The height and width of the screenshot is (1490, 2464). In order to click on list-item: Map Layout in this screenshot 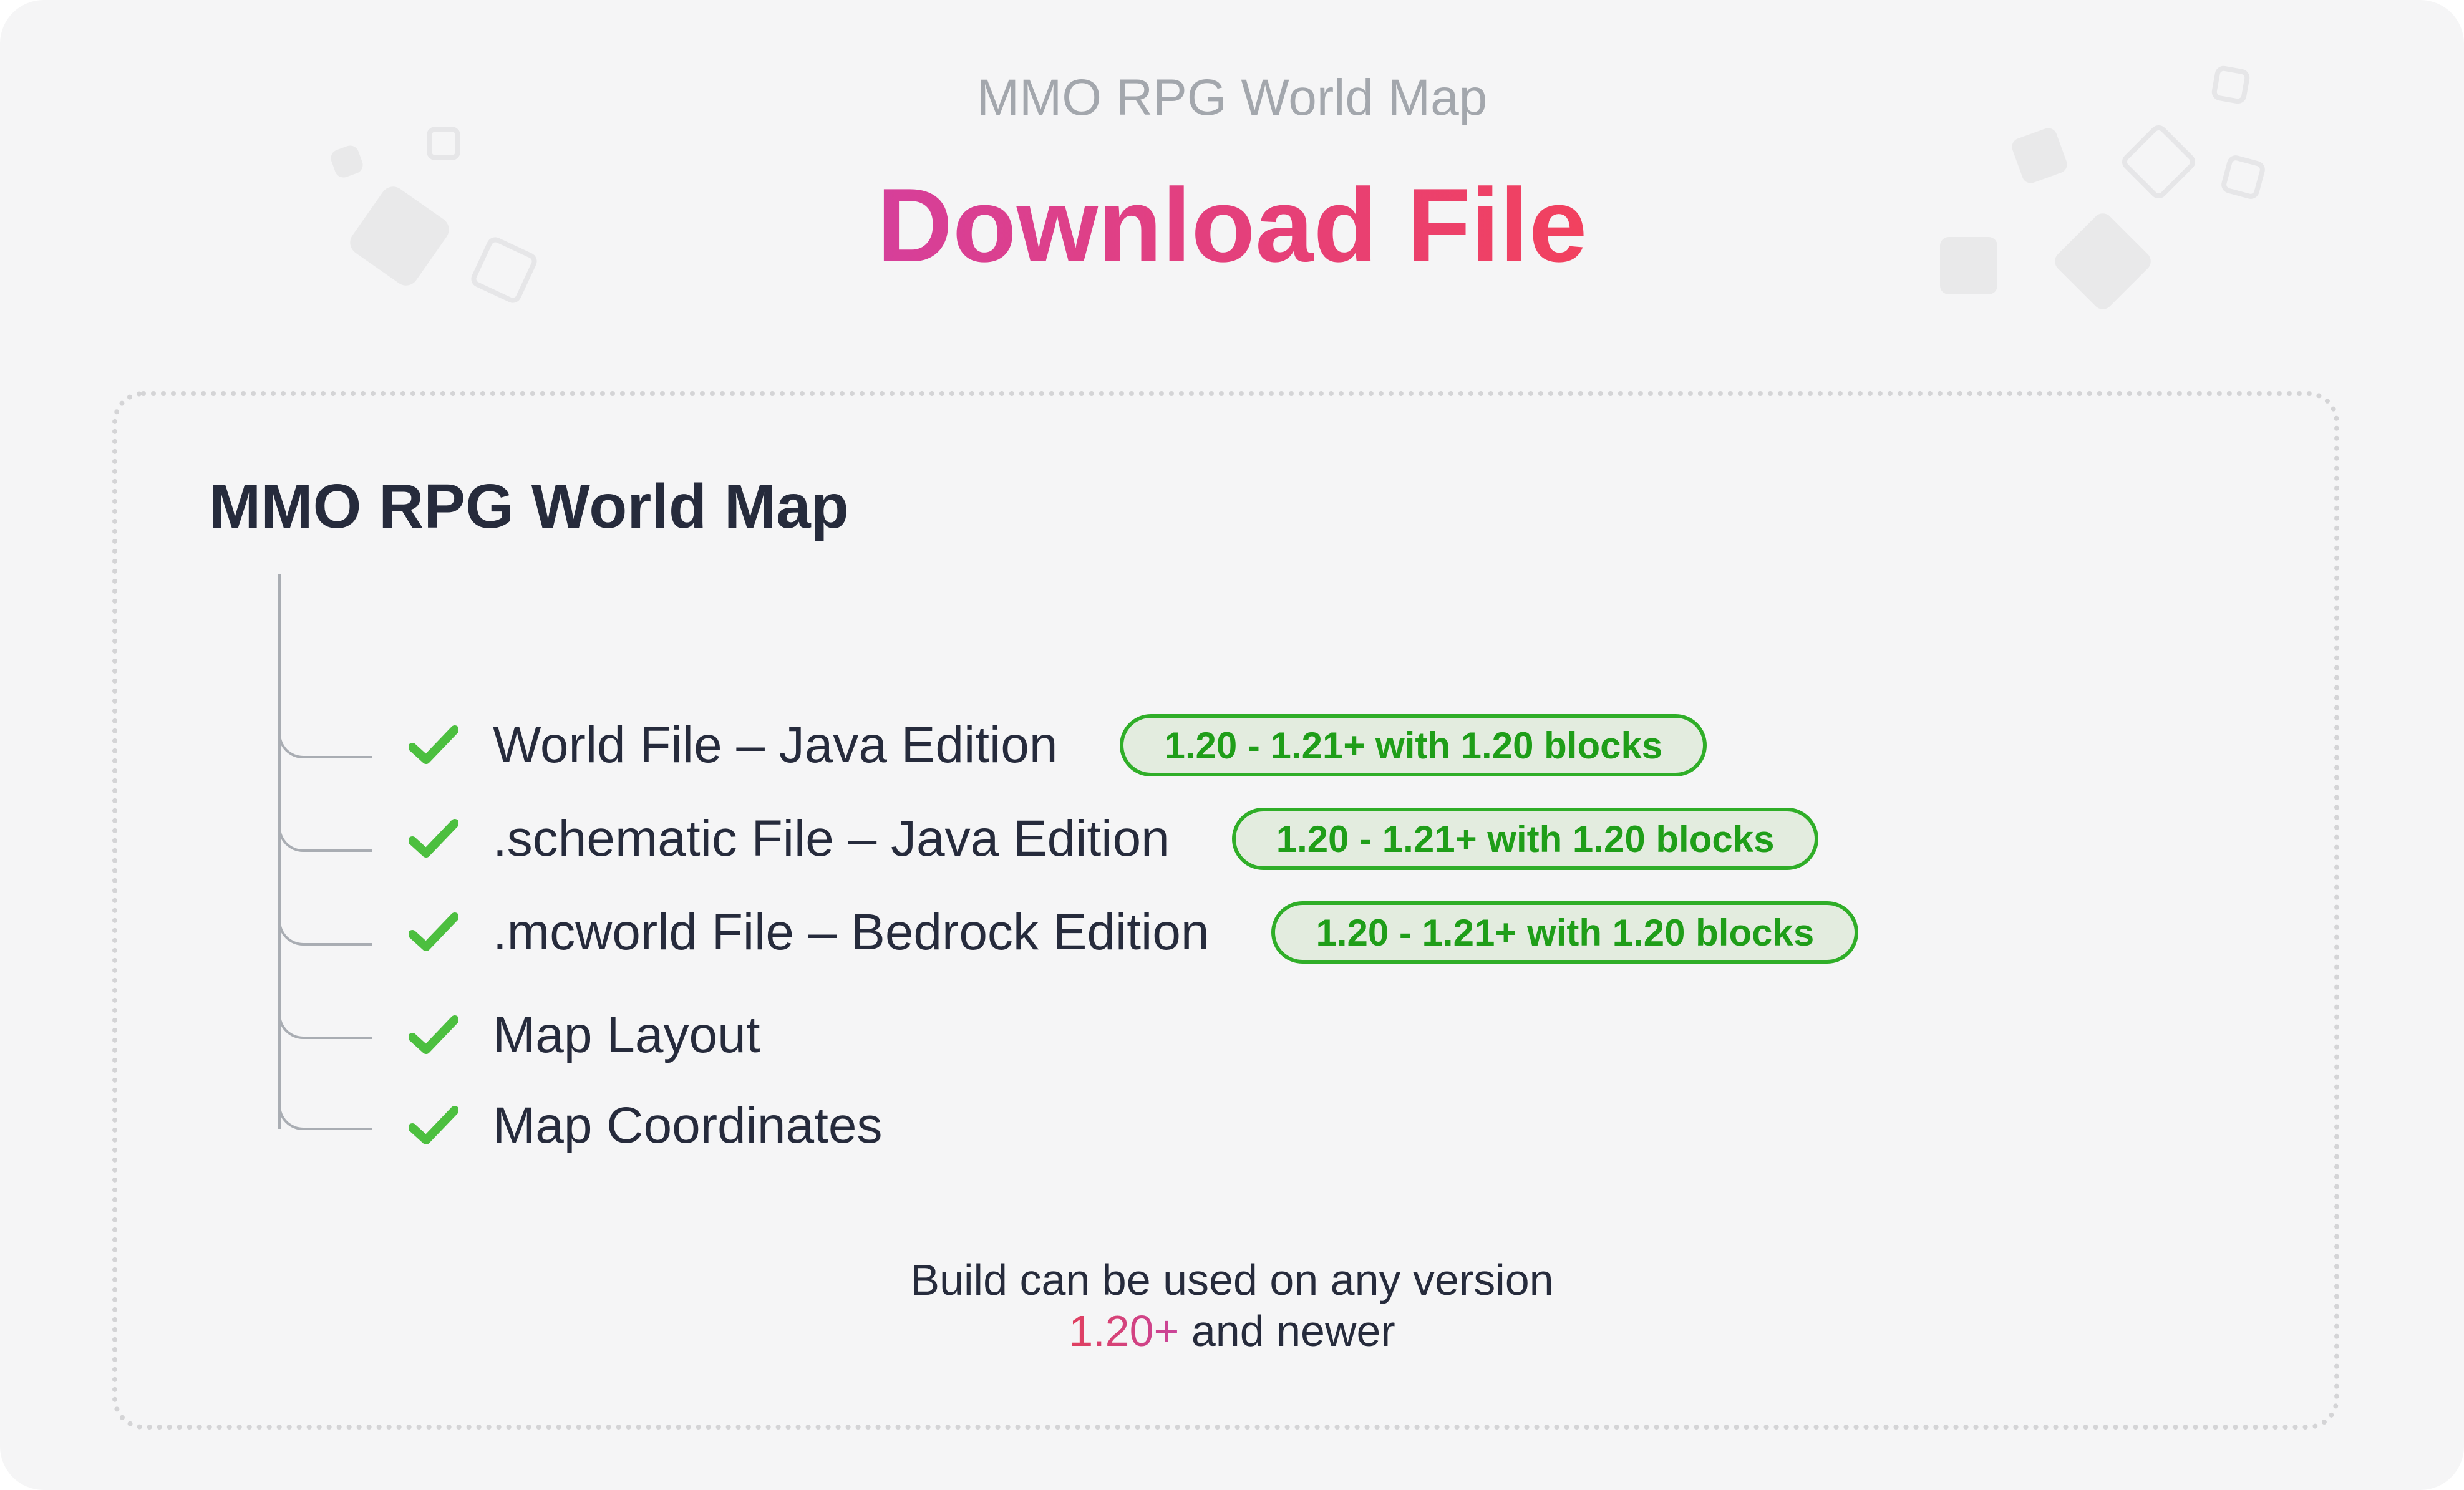, I will do `click(584, 1035)`.